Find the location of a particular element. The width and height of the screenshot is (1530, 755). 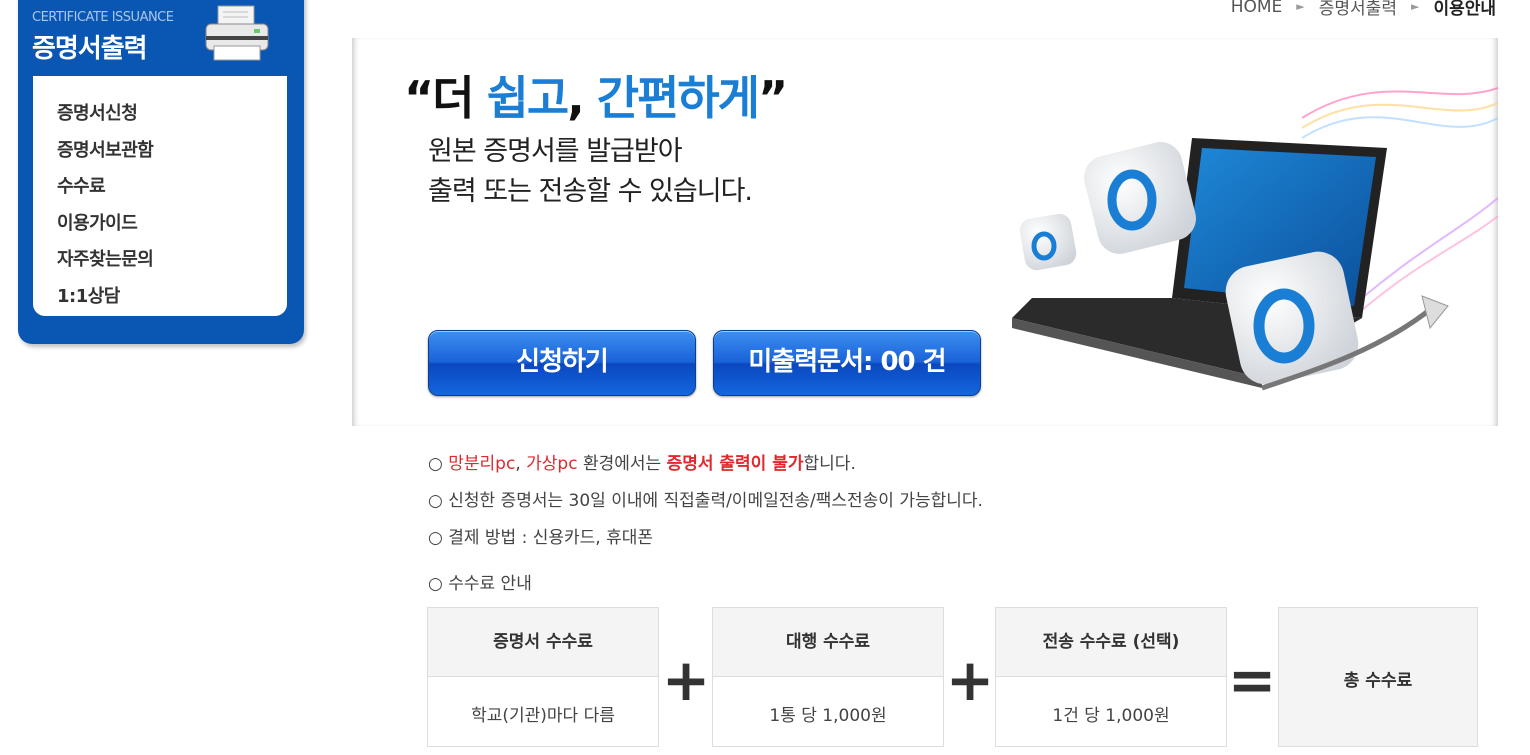

fee-header-agency: 대행 수수료 is located at coordinates (828, 642).